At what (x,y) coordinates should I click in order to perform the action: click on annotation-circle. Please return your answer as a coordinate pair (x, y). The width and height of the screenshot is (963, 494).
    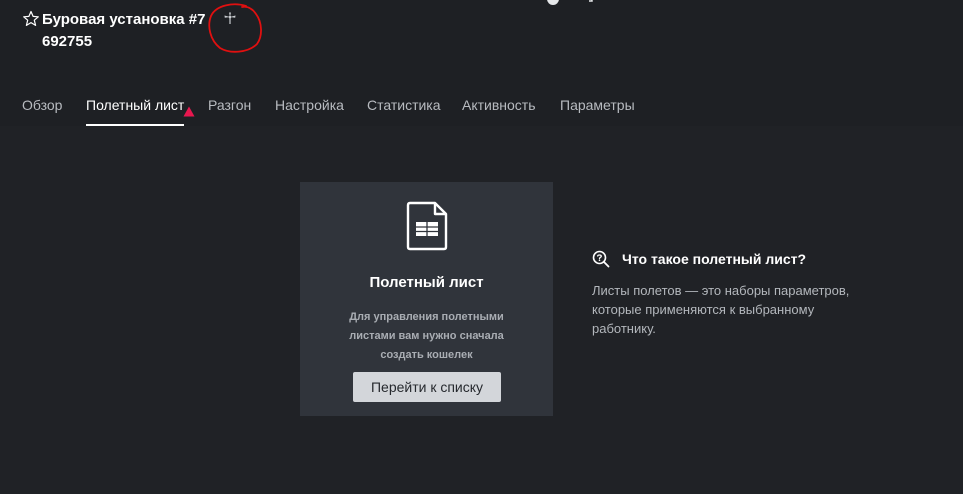
    Looking at the image, I should click on (235, 28).